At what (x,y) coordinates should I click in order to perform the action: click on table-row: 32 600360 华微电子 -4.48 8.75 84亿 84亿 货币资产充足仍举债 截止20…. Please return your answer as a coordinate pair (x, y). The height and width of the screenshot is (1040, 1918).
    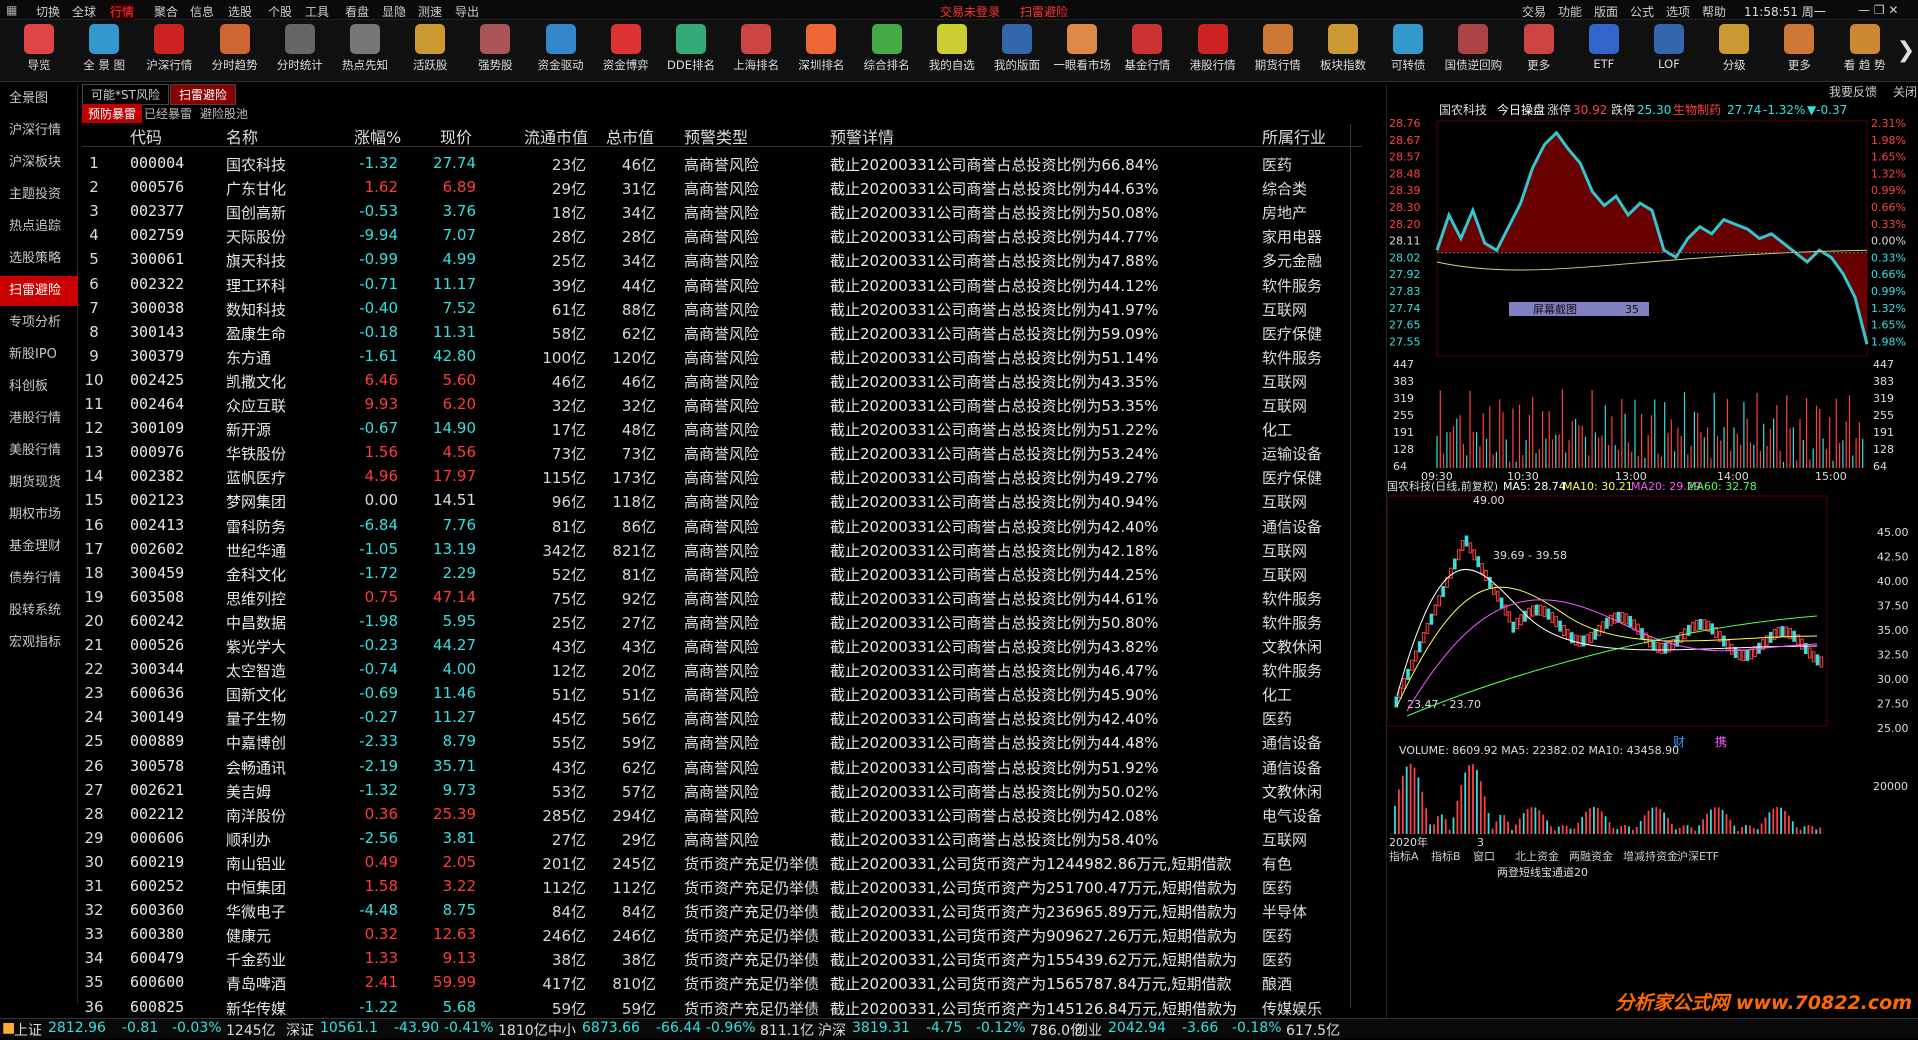
    Looking at the image, I should click on (722, 911).